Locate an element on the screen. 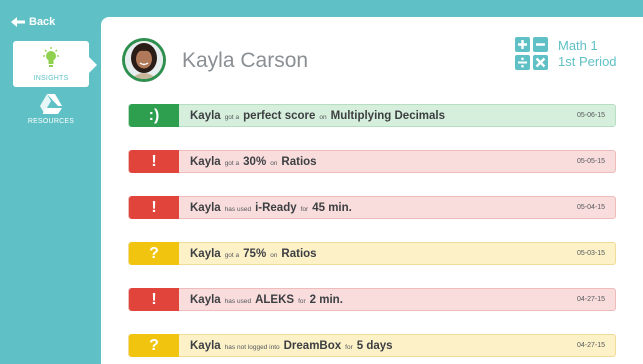 The width and height of the screenshot is (643, 364). student-photo-icon is located at coordinates (144, 60).